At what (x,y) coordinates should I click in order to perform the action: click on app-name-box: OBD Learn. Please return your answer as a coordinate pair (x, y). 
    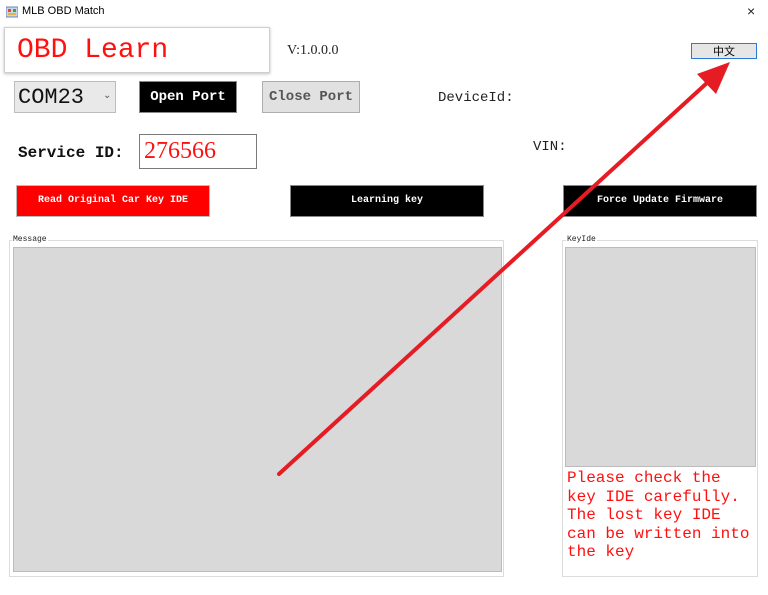
    Looking at the image, I should click on (137, 50).